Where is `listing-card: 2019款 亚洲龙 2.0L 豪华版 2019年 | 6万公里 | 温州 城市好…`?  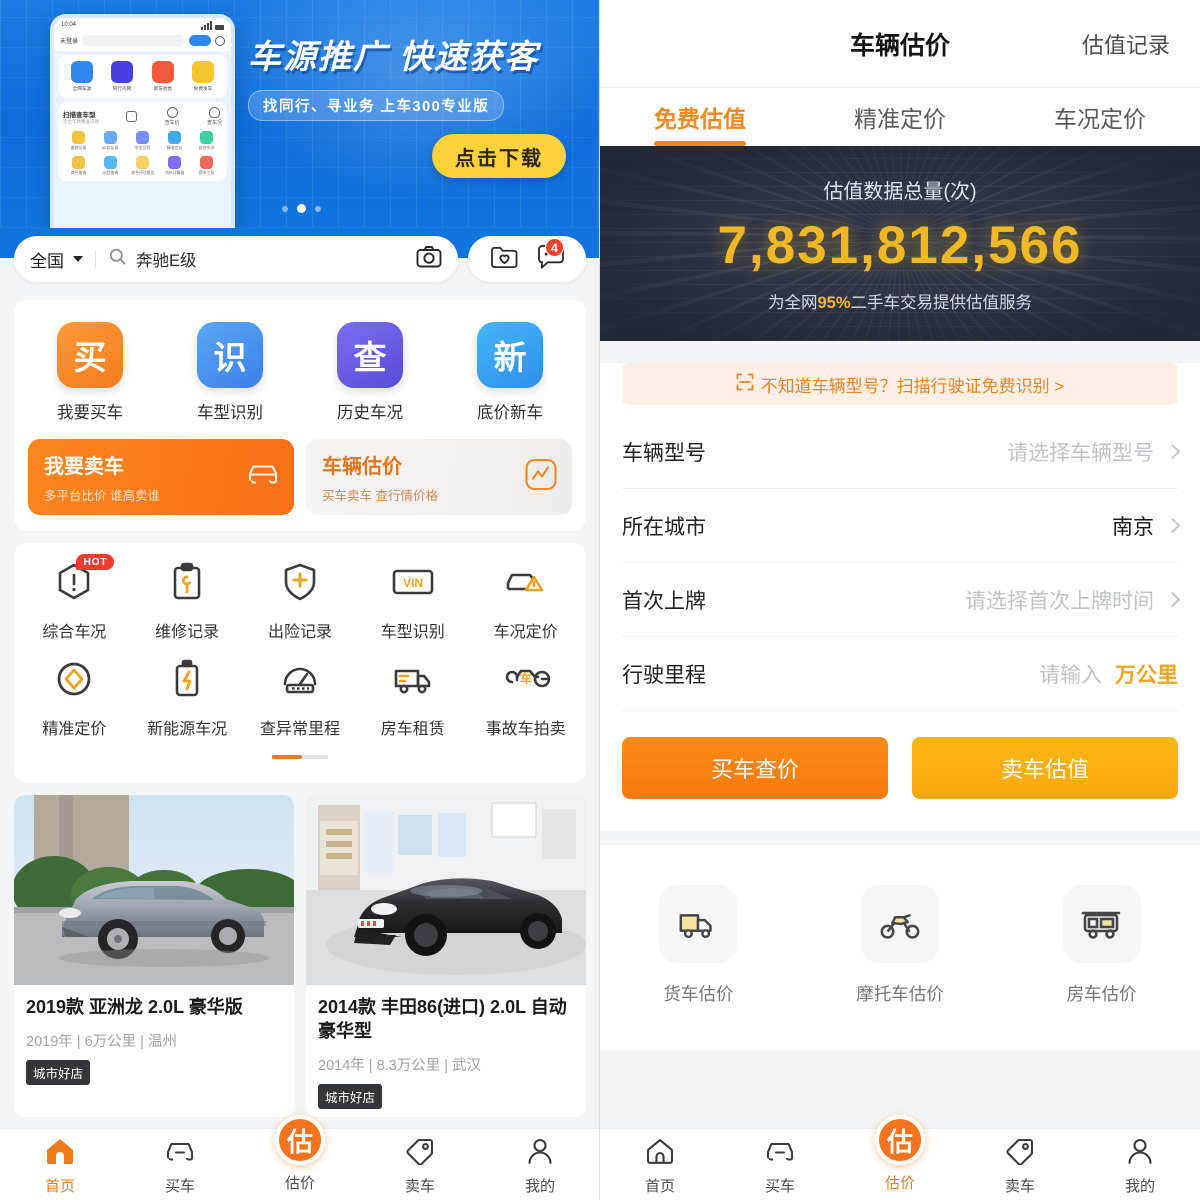
listing-card: 2019款 亚洲龙 2.0L 豪华版 2019年 | 6万公里 | 温州 城市好… is located at coordinates (154, 956).